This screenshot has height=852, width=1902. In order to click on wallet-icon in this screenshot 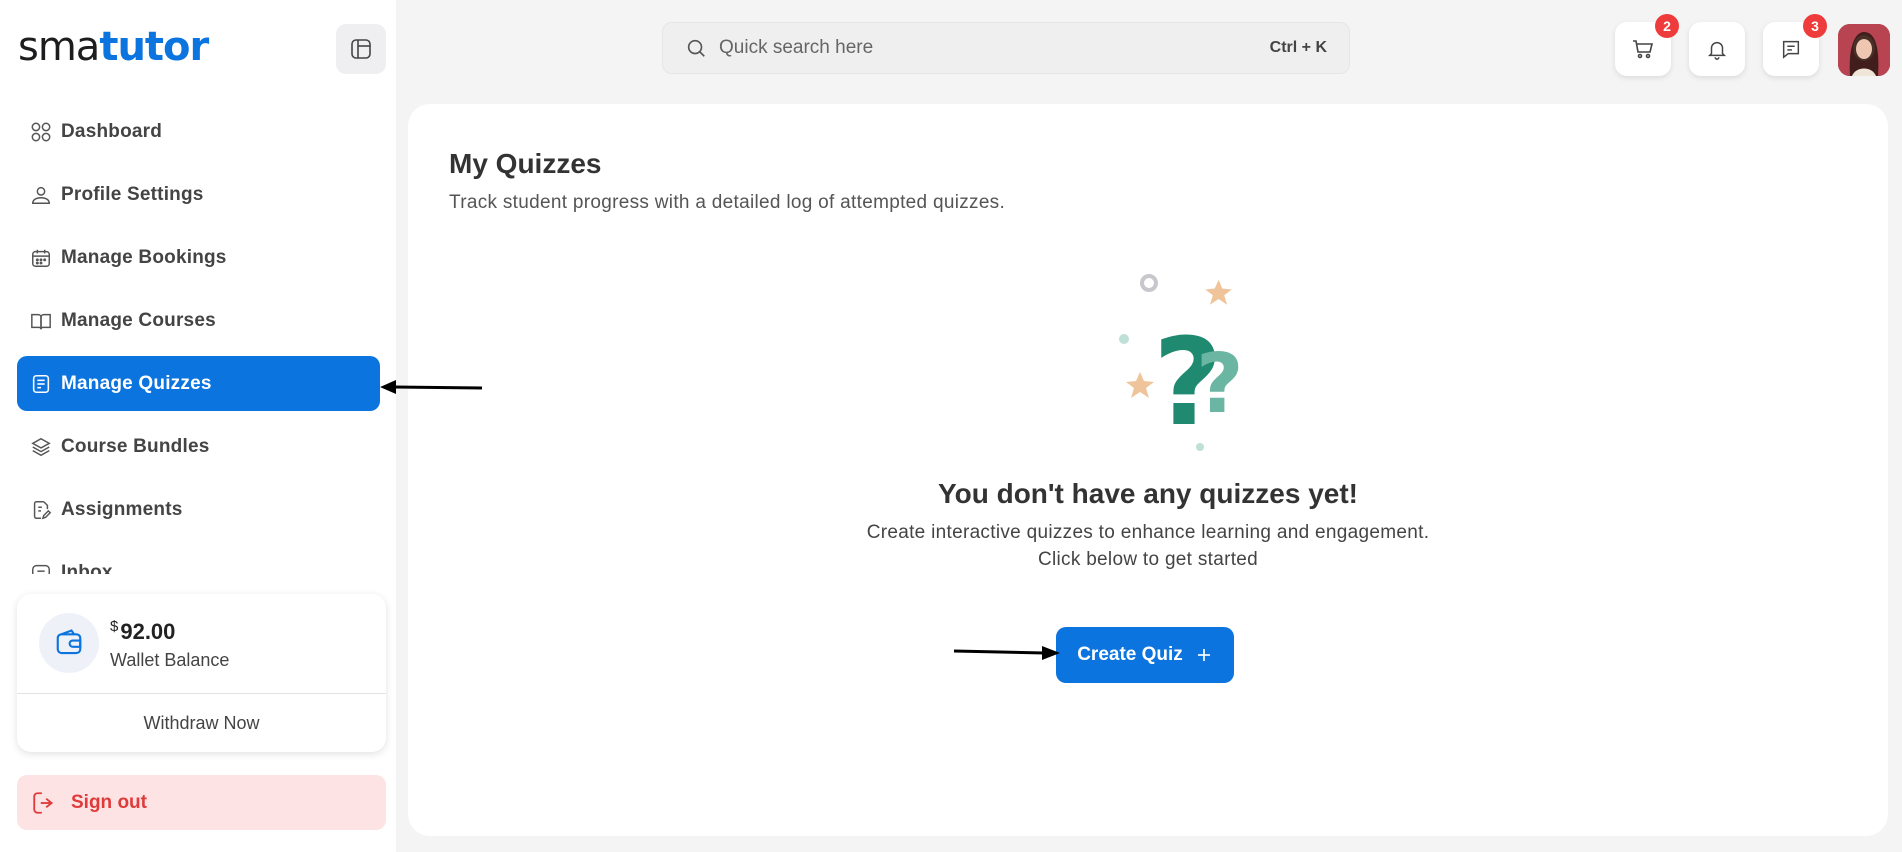, I will do `click(69, 643)`.